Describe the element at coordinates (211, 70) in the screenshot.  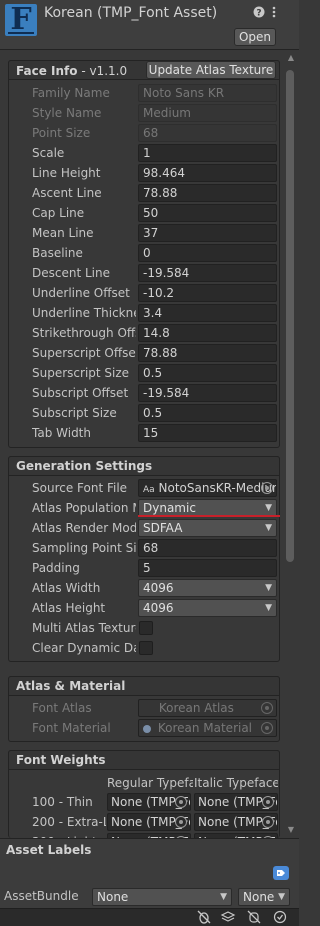
I see `update-atlas-texture-button: Update Atlas Texture` at that location.